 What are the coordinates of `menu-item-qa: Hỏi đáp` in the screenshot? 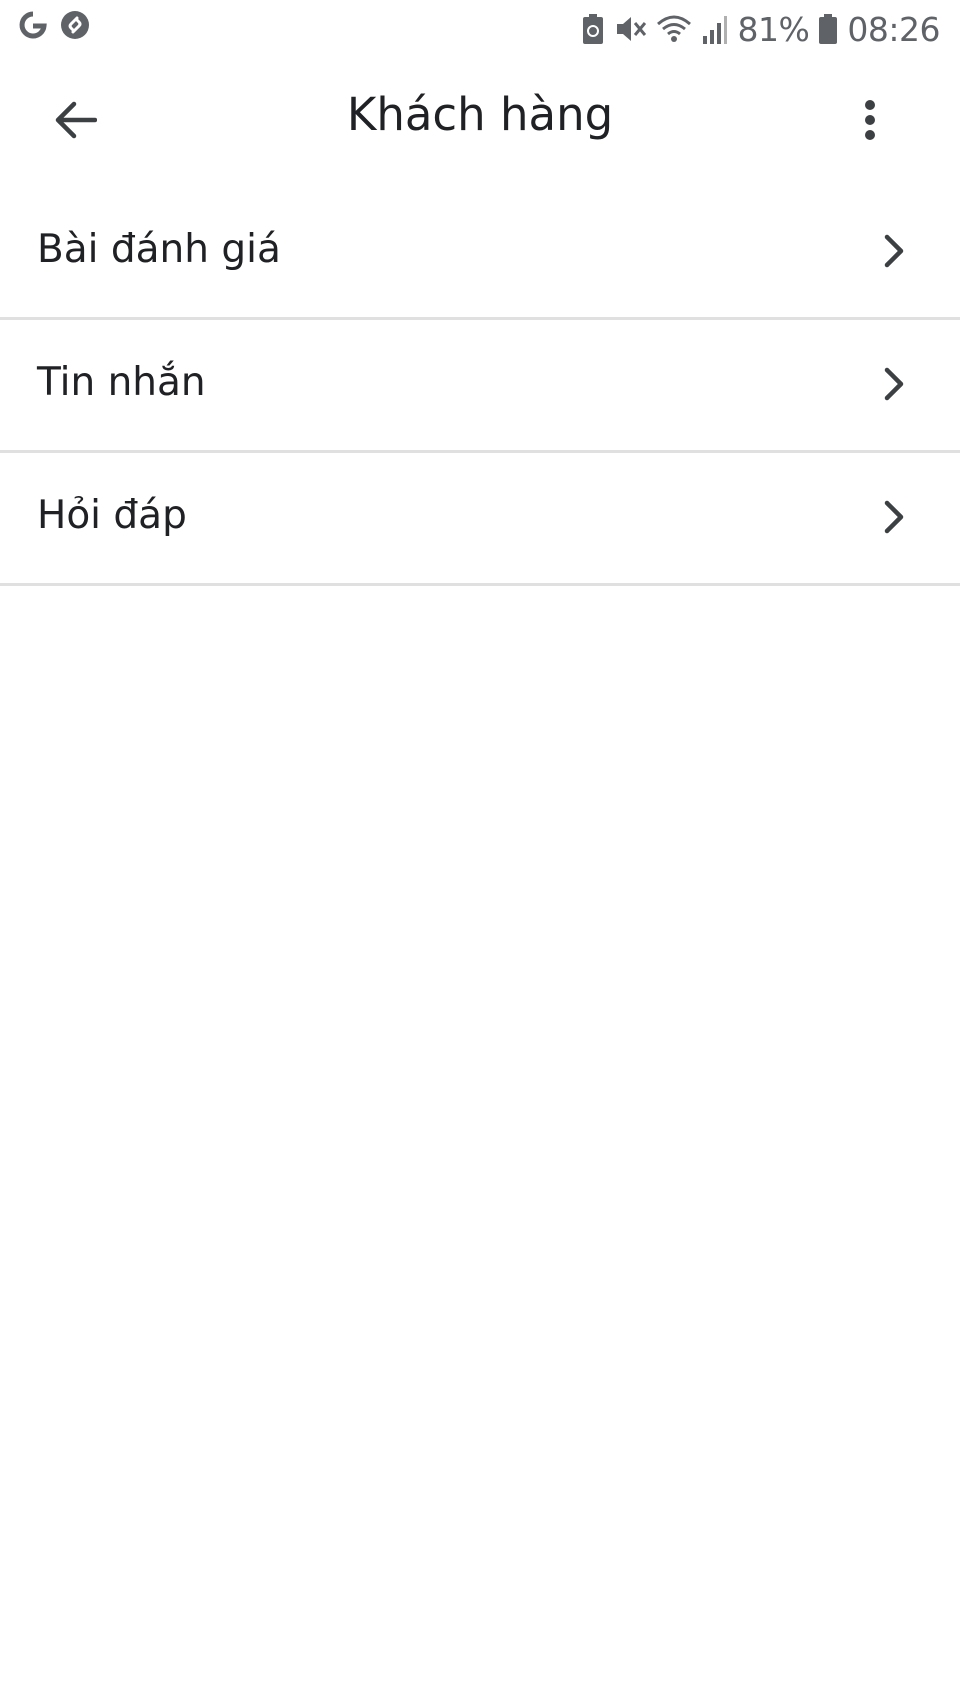 It's located at (480, 519).